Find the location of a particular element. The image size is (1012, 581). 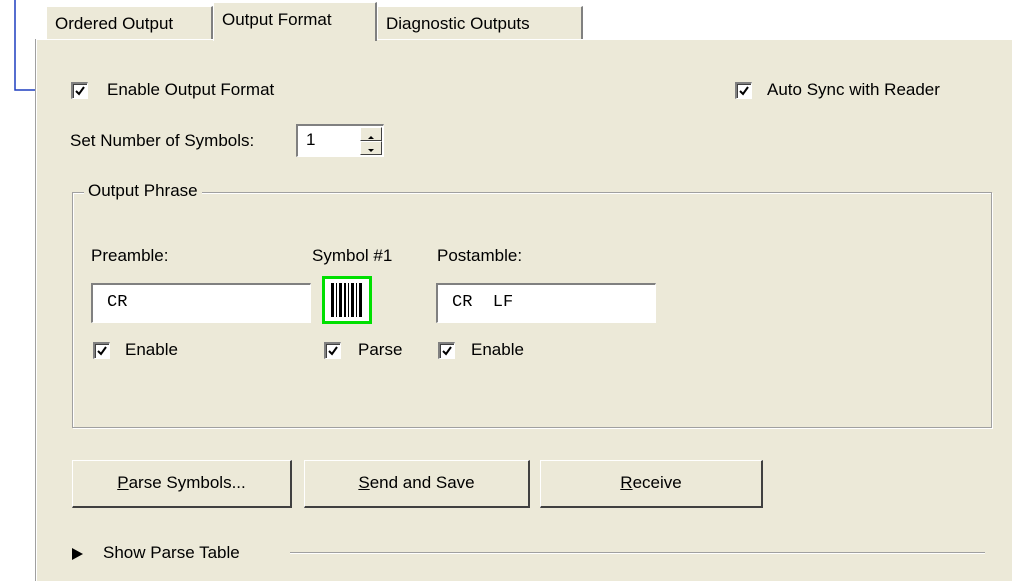

symbol-parse-label: Parse is located at coordinates (380, 349).